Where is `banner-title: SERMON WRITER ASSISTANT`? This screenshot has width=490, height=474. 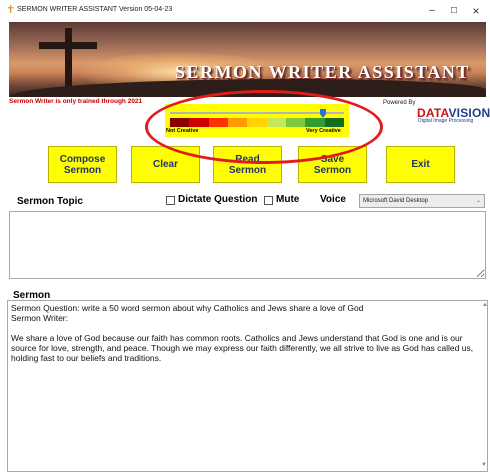 banner-title: SERMON WRITER ASSISTANT is located at coordinates (322, 72).